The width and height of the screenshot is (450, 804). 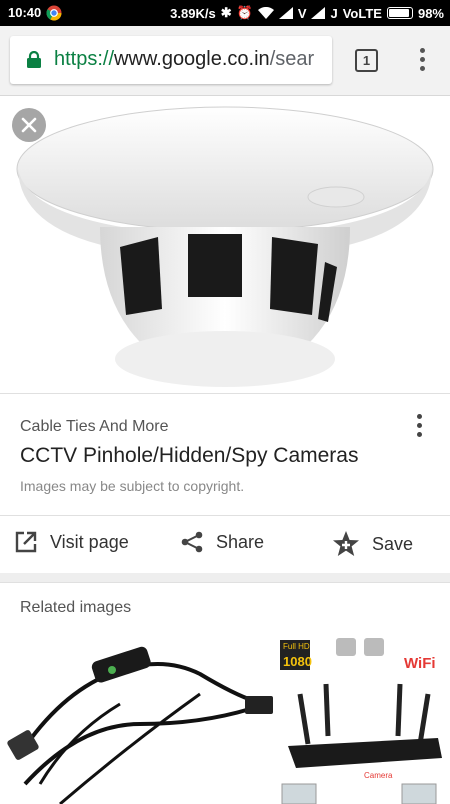 I want to click on carrier-1: V, so click(x=302, y=13).